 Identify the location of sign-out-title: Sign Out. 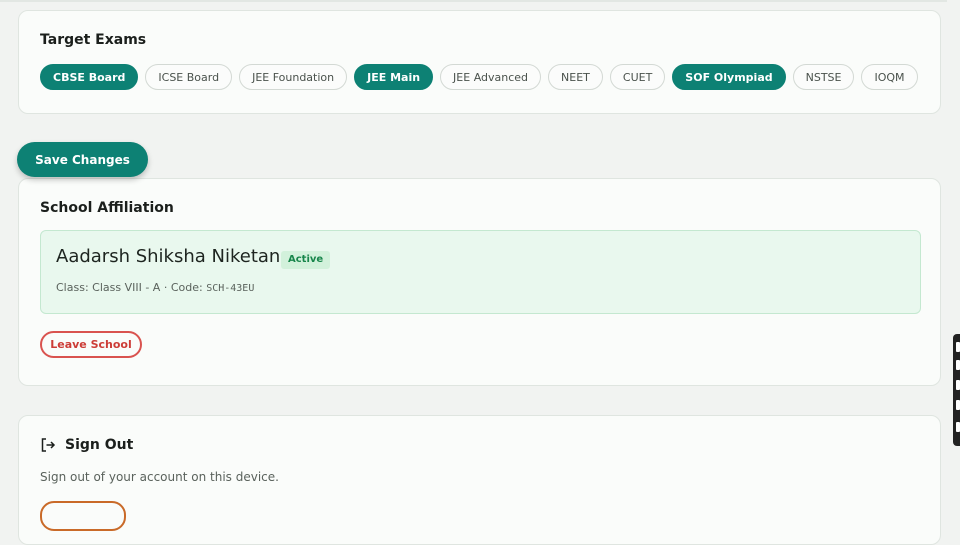
(99, 445).